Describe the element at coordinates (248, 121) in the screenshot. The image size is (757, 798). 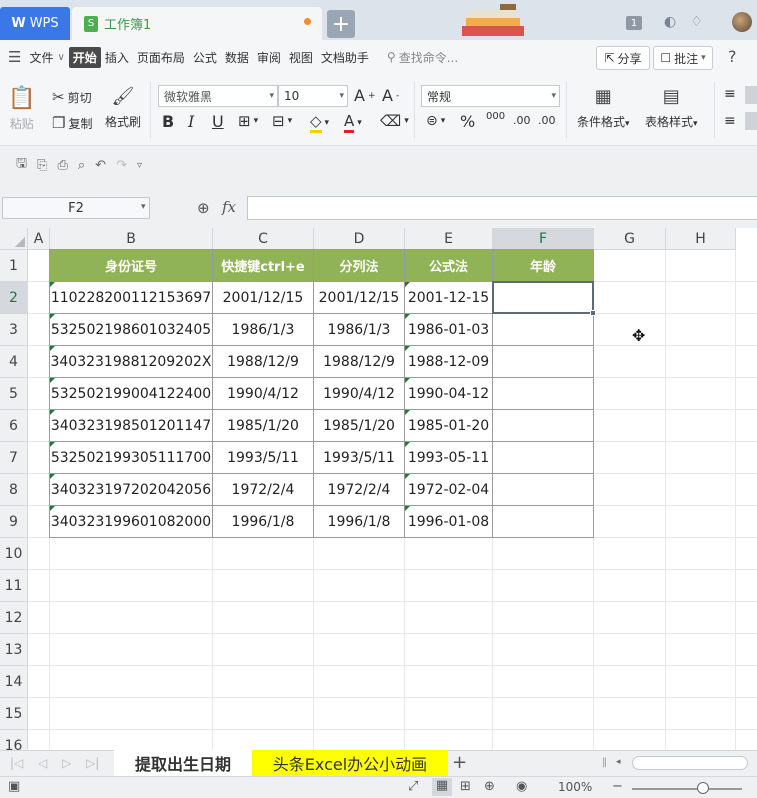
I see `borders-button: ⊞ ▾` at that location.